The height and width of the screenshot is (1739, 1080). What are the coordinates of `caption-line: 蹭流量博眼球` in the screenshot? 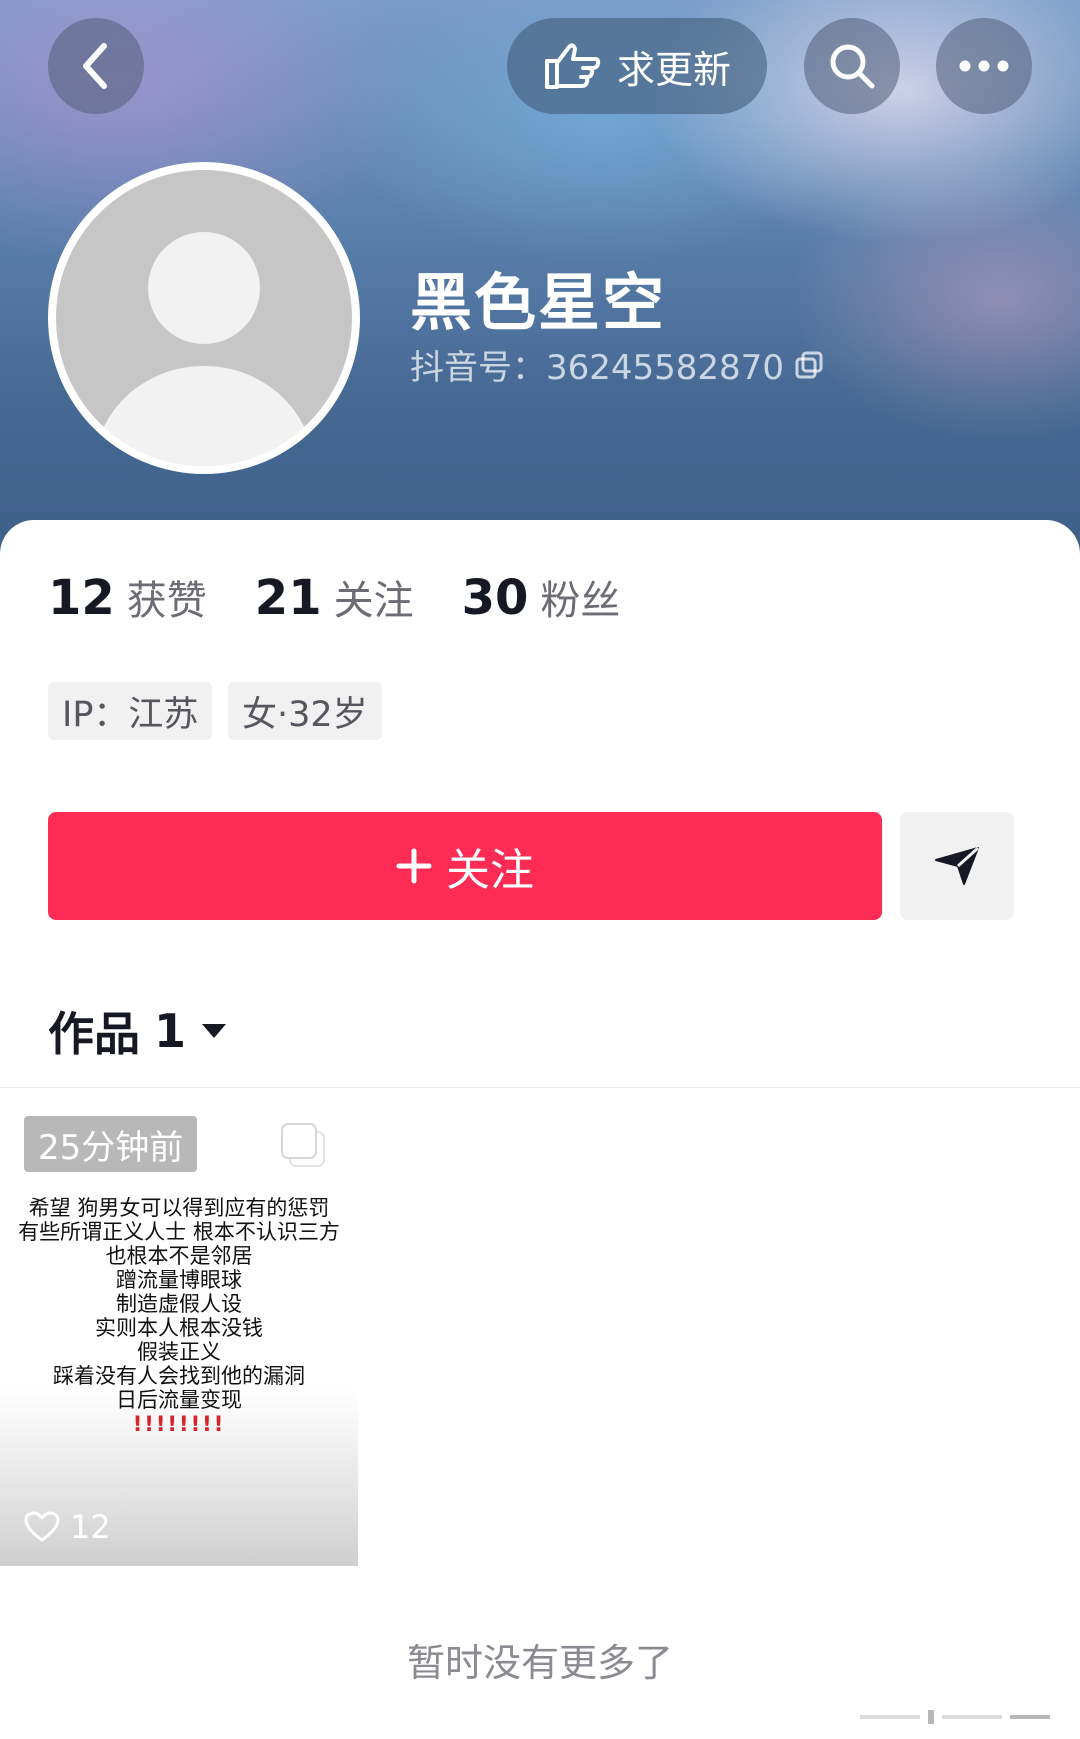 It's located at (179, 1280).